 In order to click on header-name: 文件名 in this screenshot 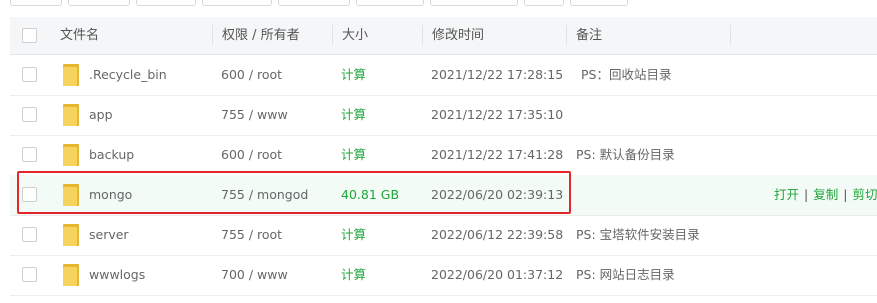, I will do `click(79, 35)`.